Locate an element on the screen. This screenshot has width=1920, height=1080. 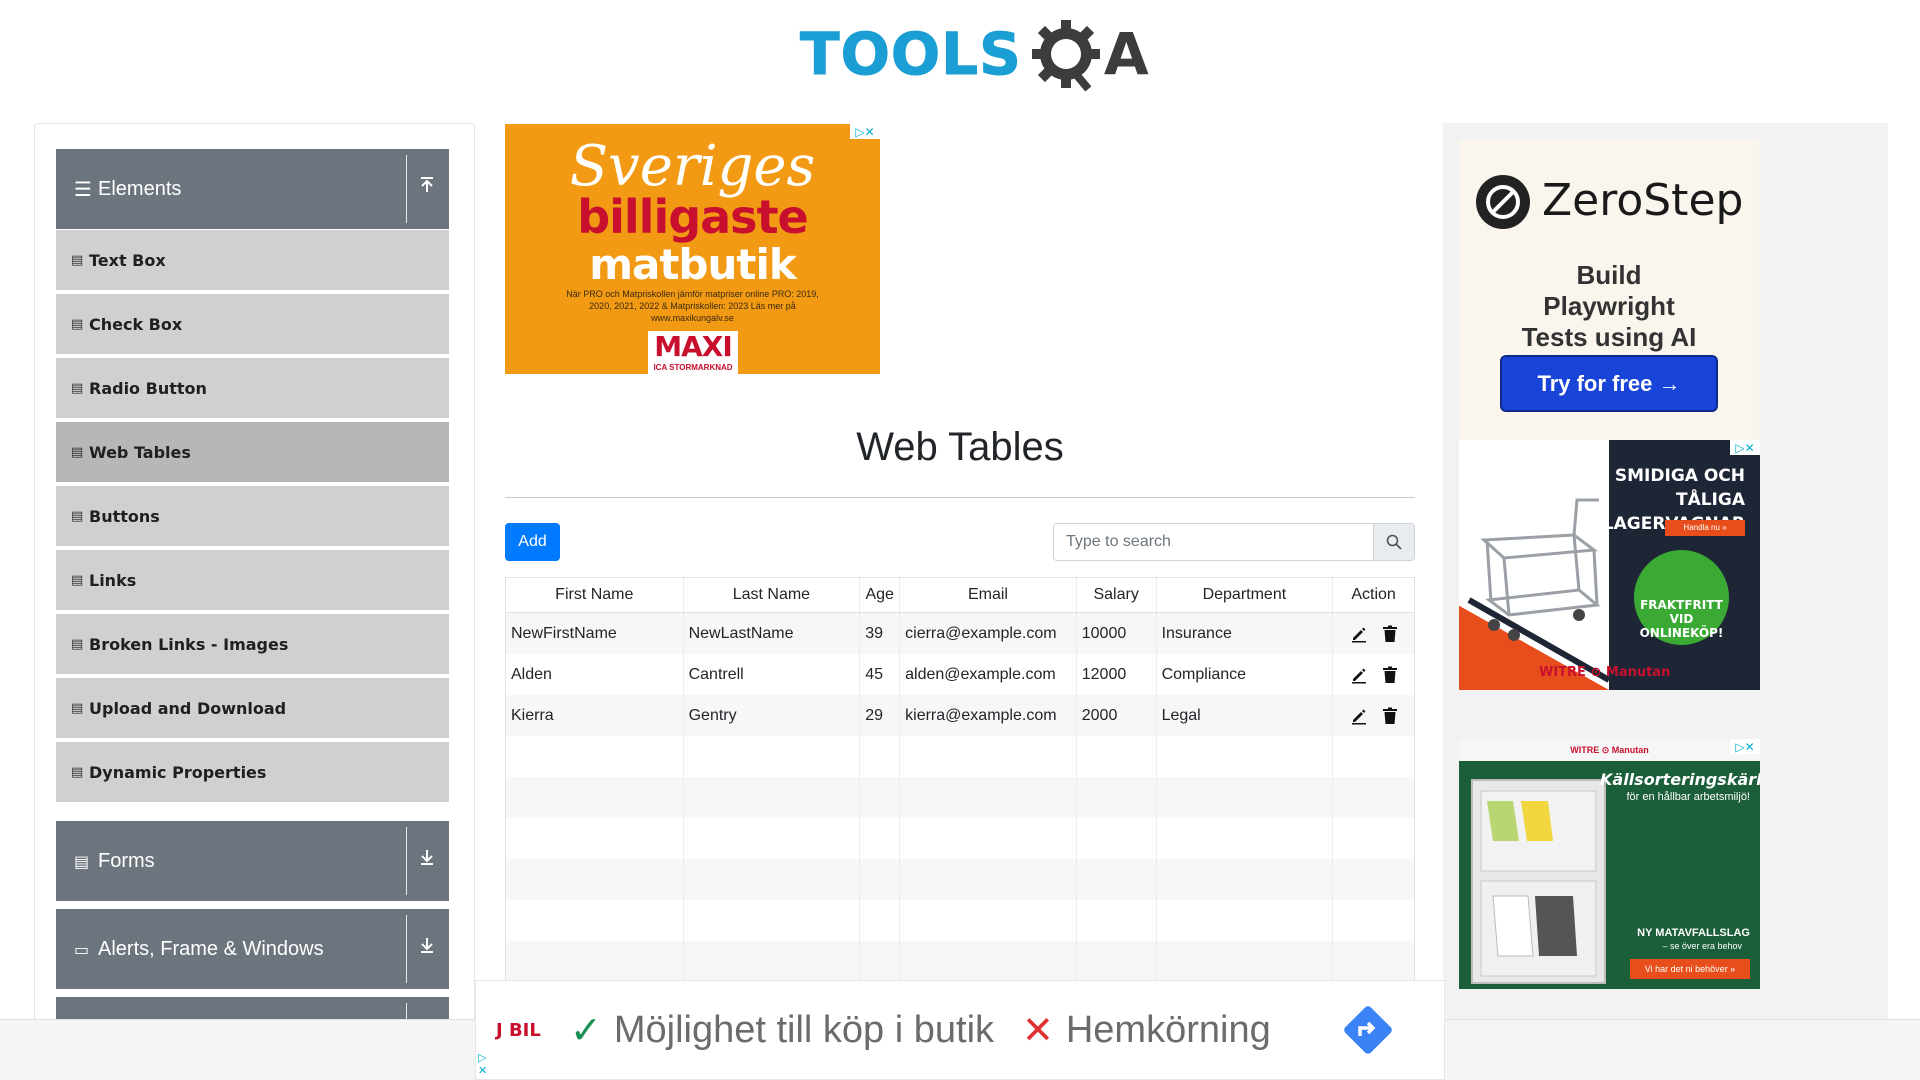
search-button is located at coordinates (1393, 542).